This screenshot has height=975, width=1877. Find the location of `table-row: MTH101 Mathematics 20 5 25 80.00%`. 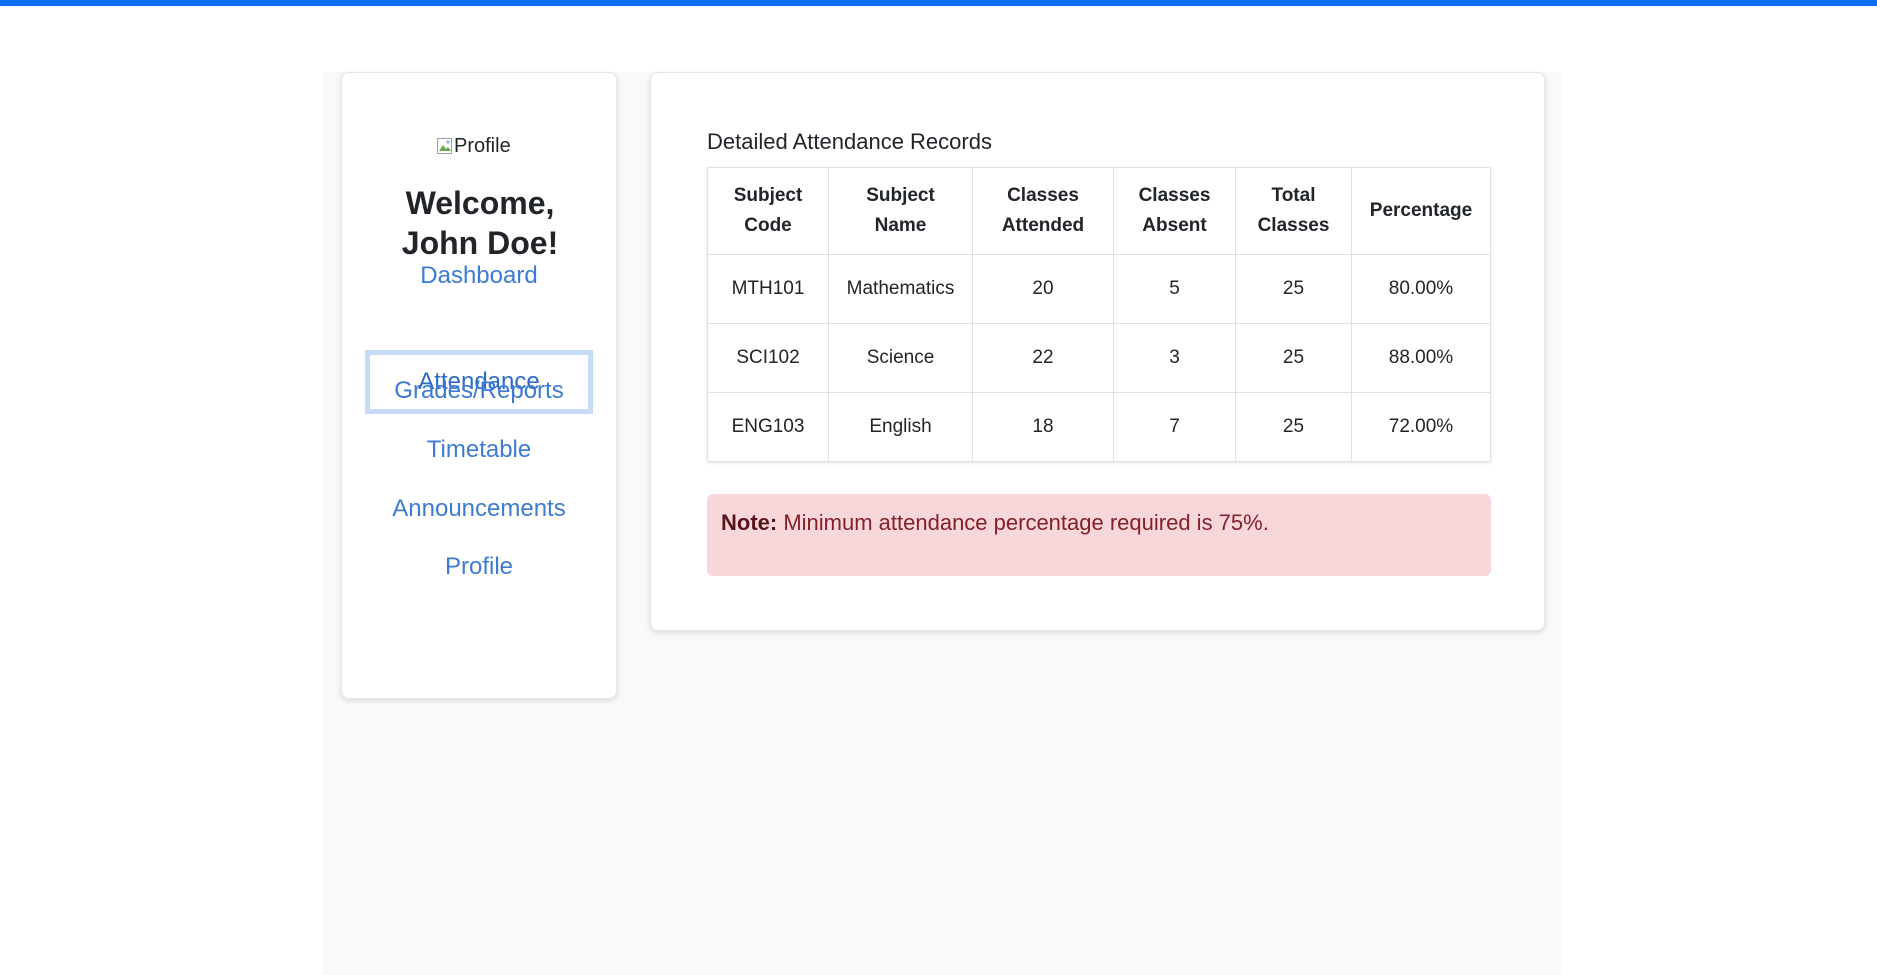

table-row: MTH101 Mathematics 20 5 25 80.00% is located at coordinates (1099, 289).